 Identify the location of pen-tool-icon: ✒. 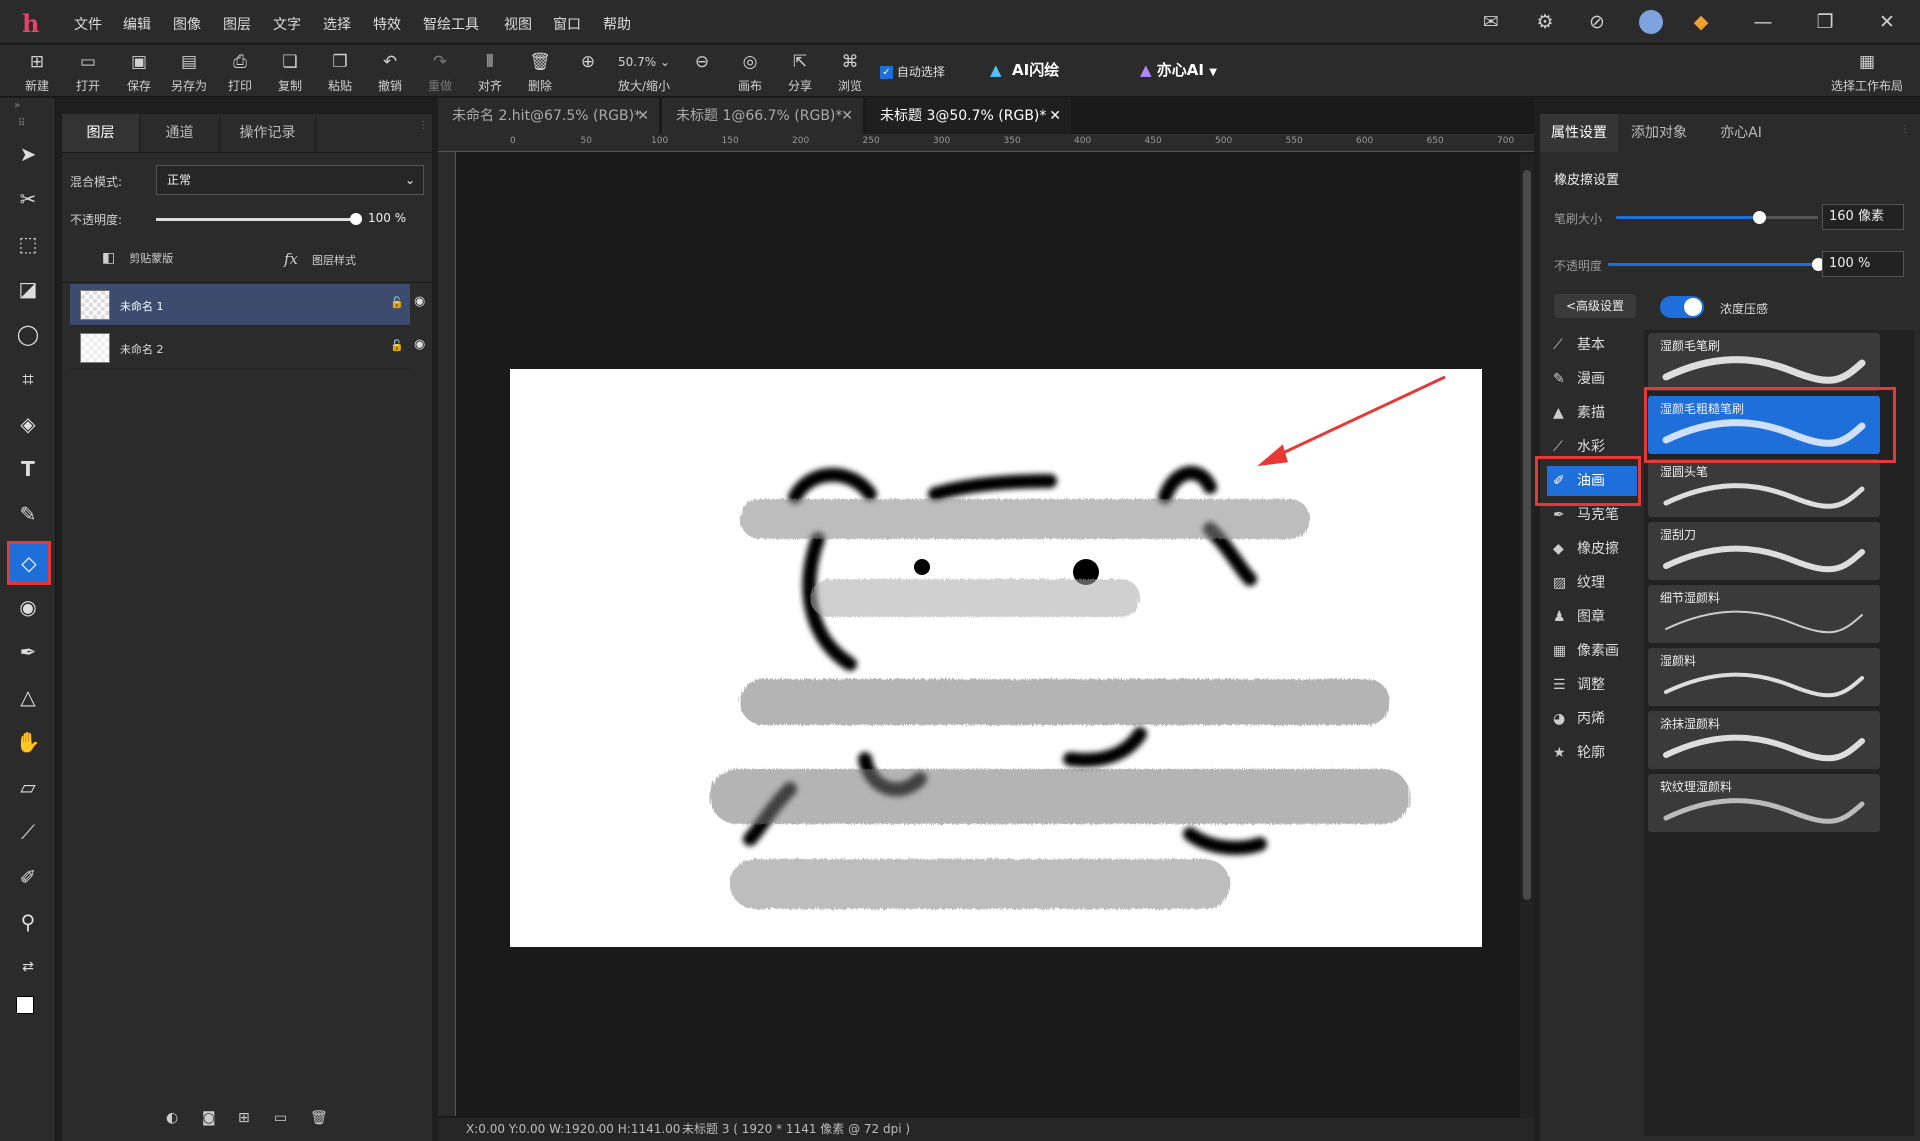
(28, 652).